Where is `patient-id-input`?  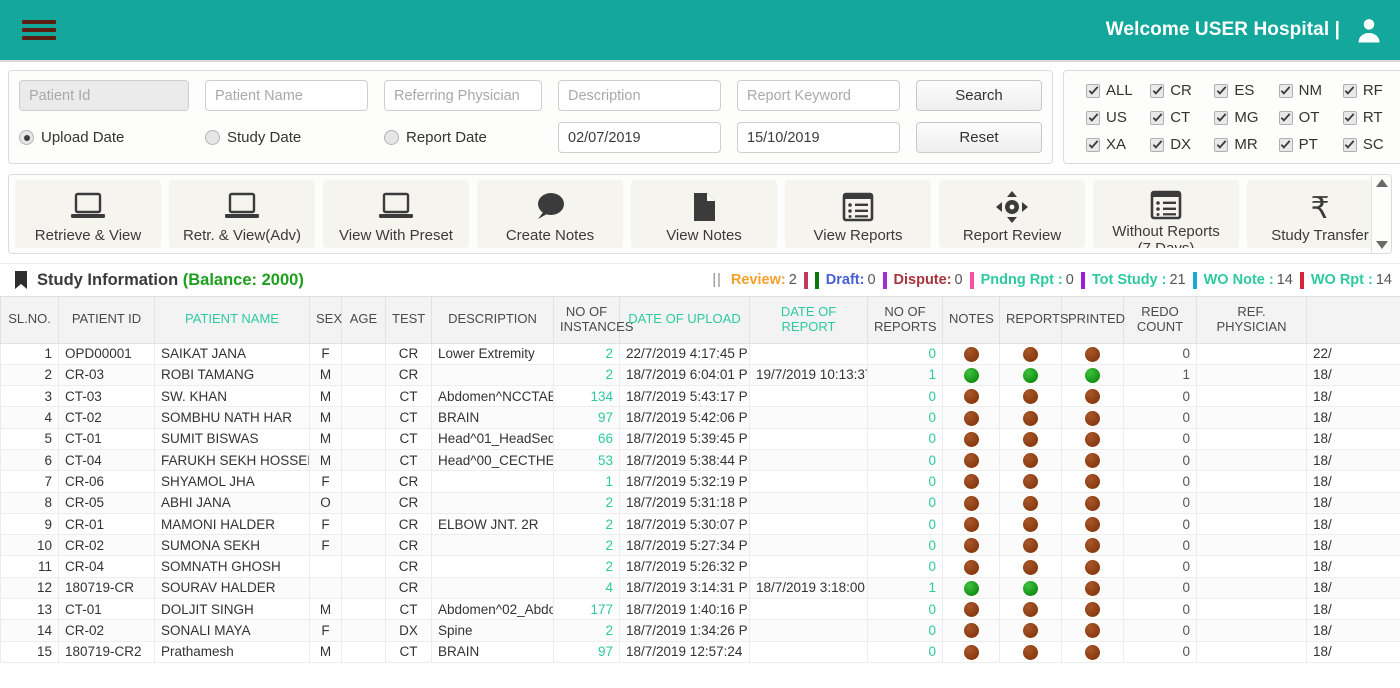 patient-id-input is located at coordinates (104, 95).